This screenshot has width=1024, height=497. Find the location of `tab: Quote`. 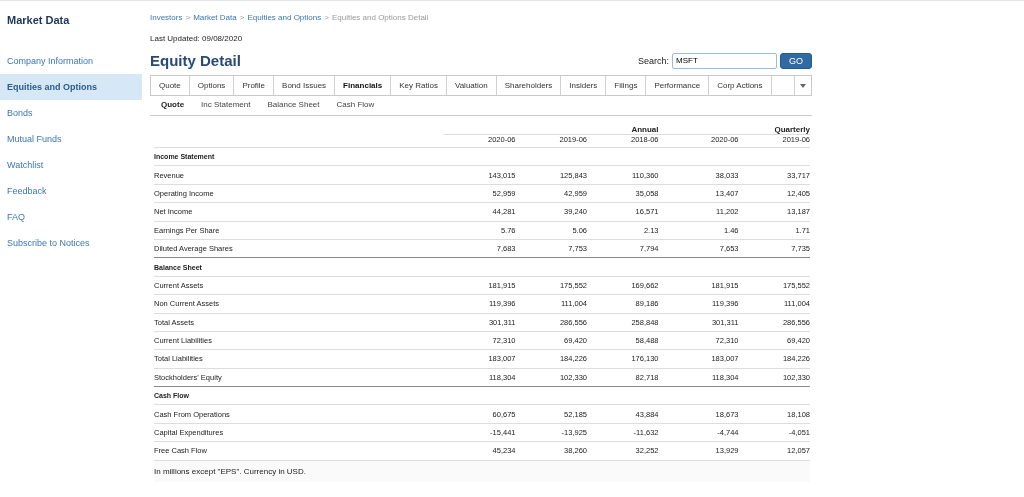

tab: Quote is located at coordinates (170, 85).